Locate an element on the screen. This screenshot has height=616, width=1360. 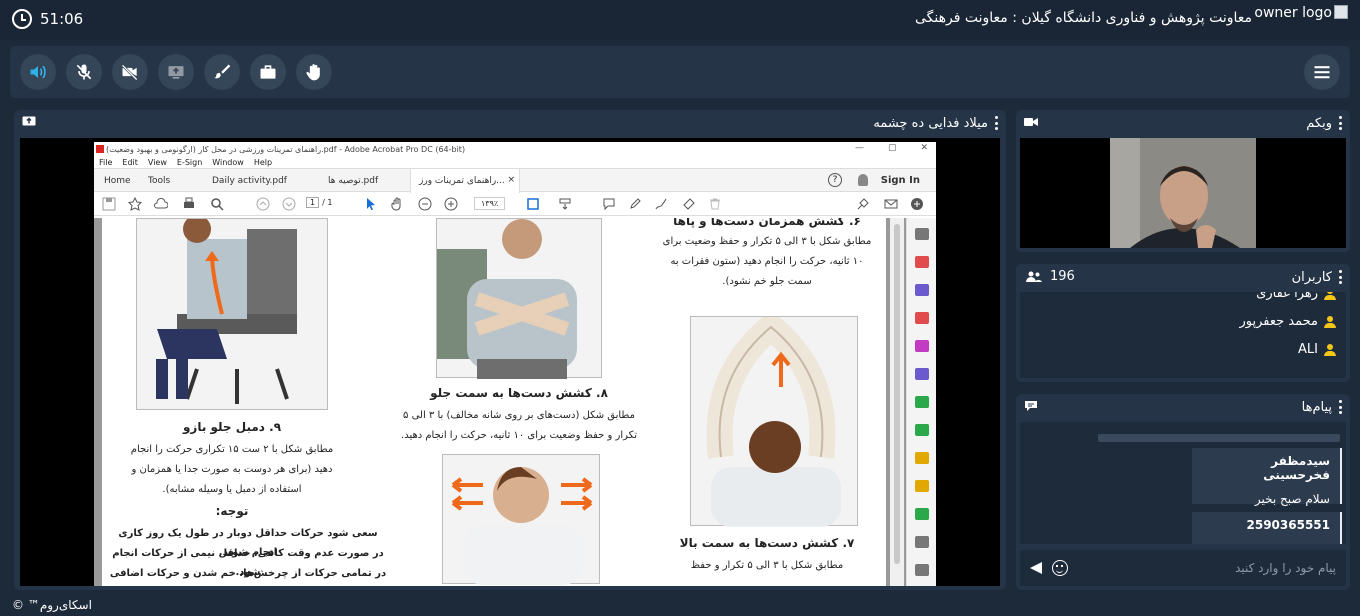
emoji-icon is located at coordinates (1060, 568).